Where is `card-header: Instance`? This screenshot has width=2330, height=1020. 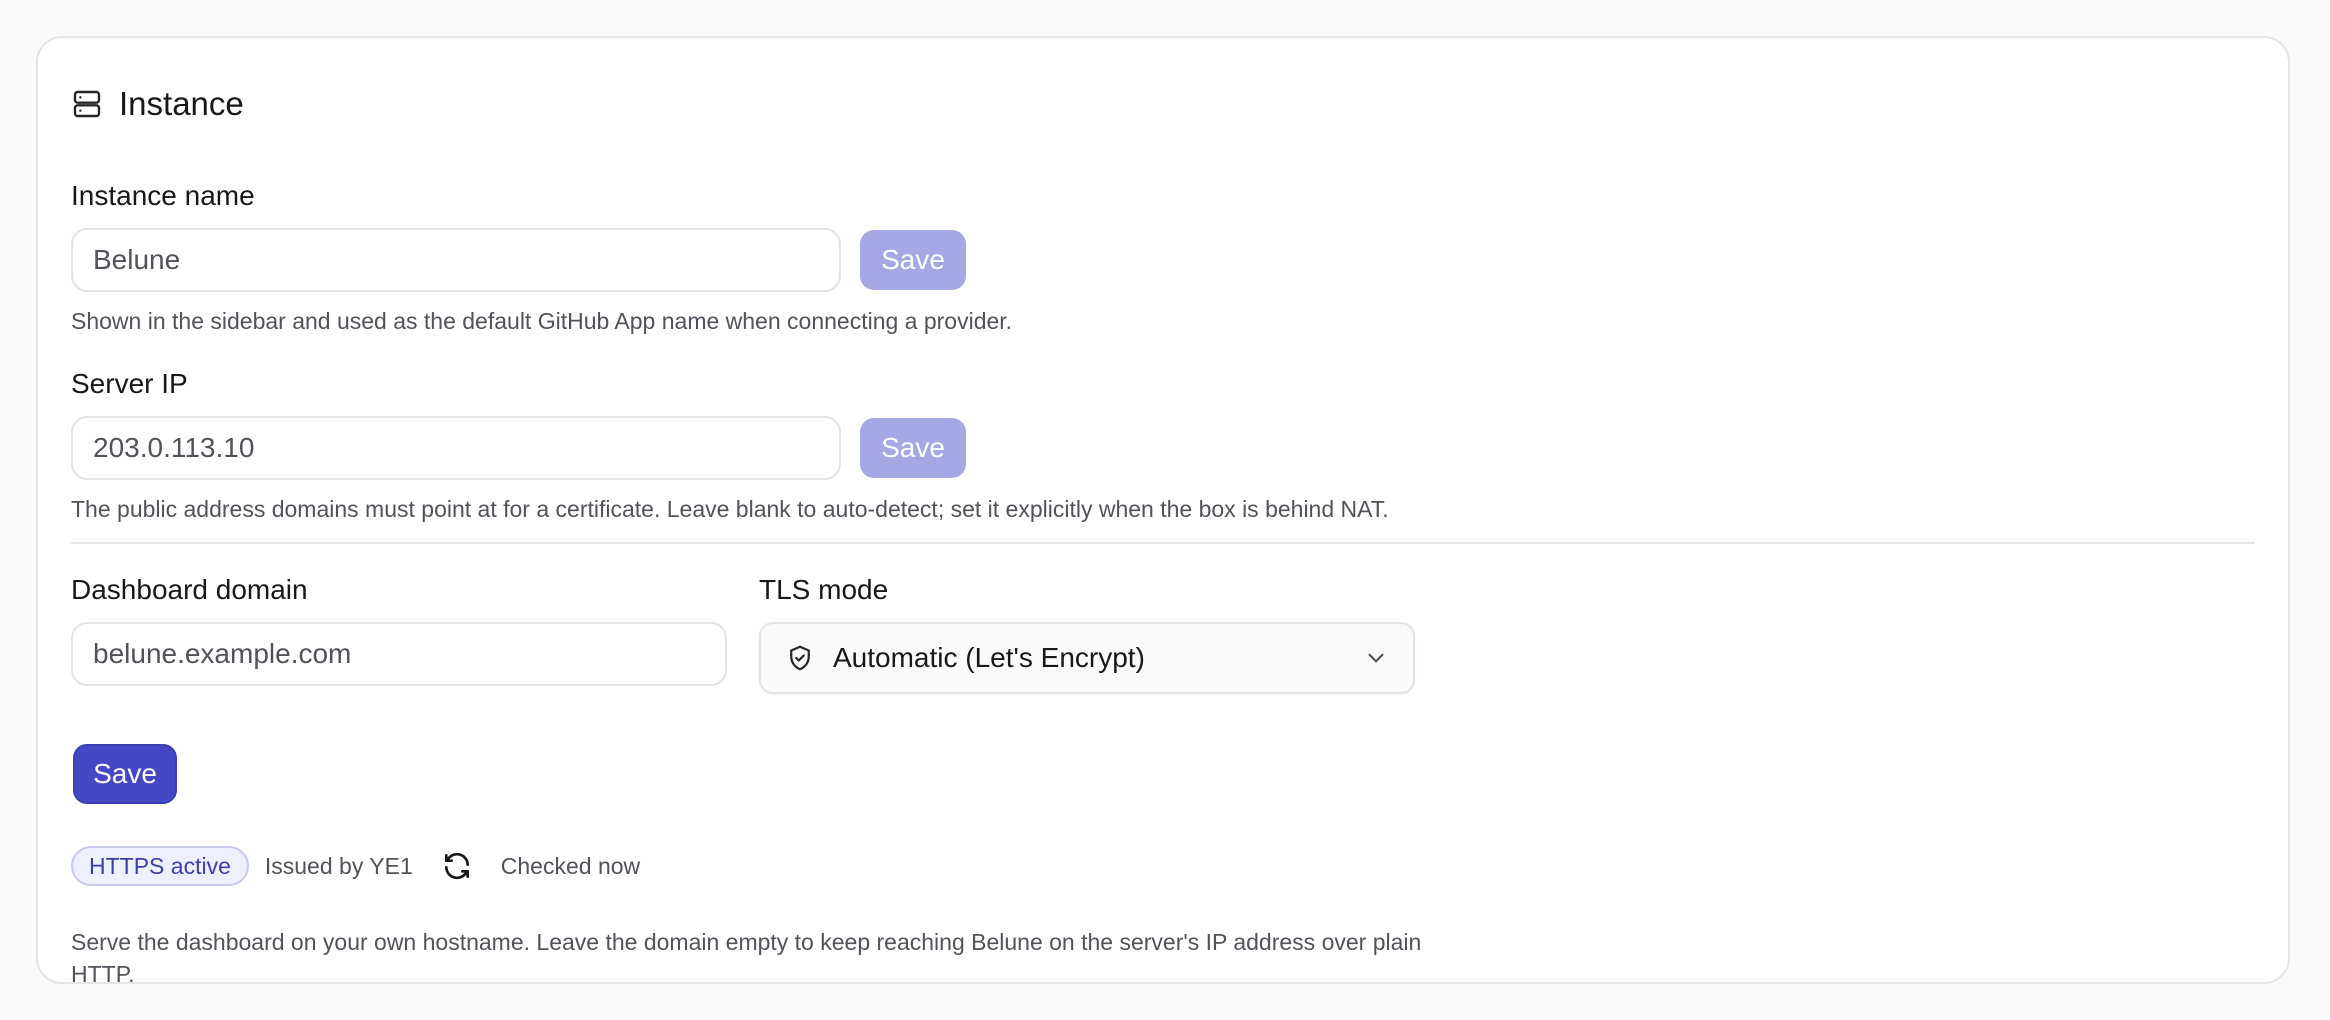 card-header: Instance is located at coordinates (157, 104).